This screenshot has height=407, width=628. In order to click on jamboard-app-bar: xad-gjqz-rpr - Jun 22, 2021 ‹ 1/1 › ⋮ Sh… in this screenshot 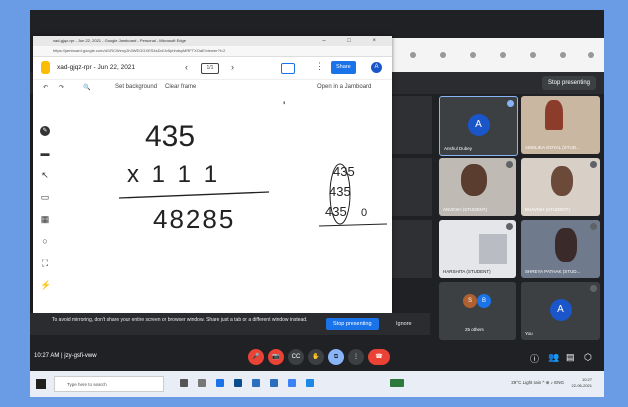, I will do `click(212, 68)`.